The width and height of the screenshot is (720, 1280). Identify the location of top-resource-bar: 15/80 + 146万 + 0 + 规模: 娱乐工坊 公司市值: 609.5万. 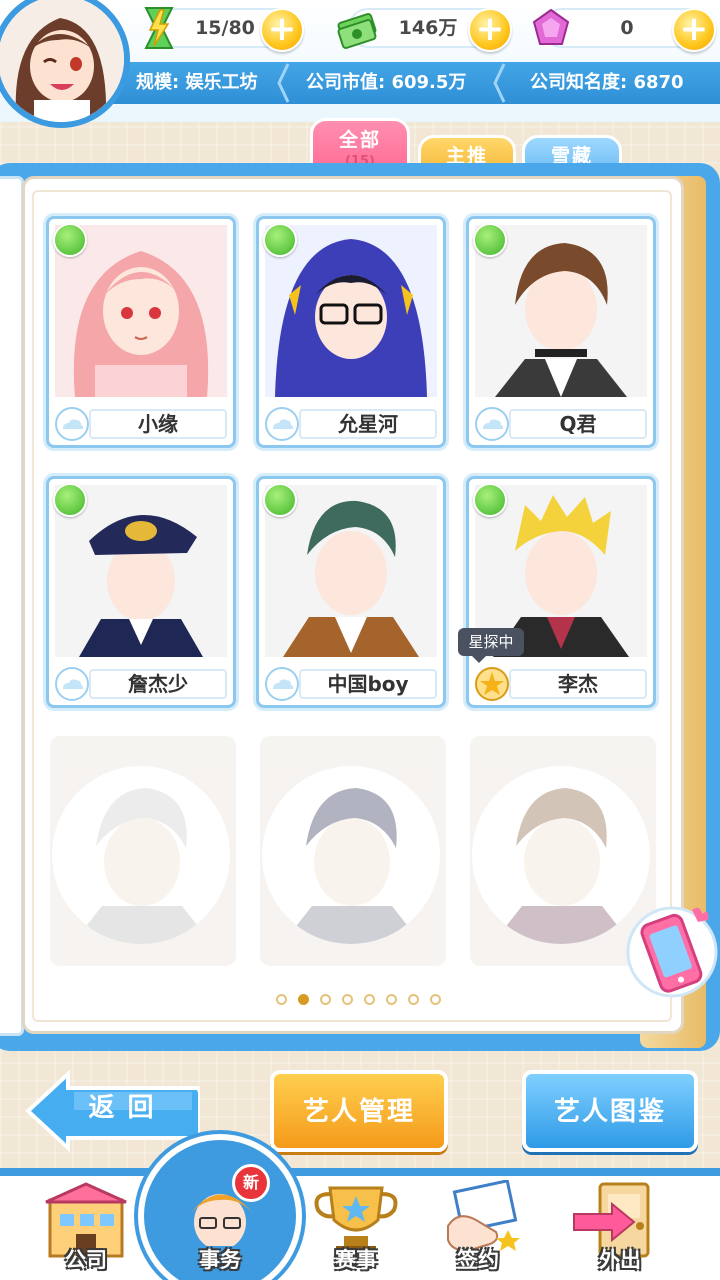
(360, 64).